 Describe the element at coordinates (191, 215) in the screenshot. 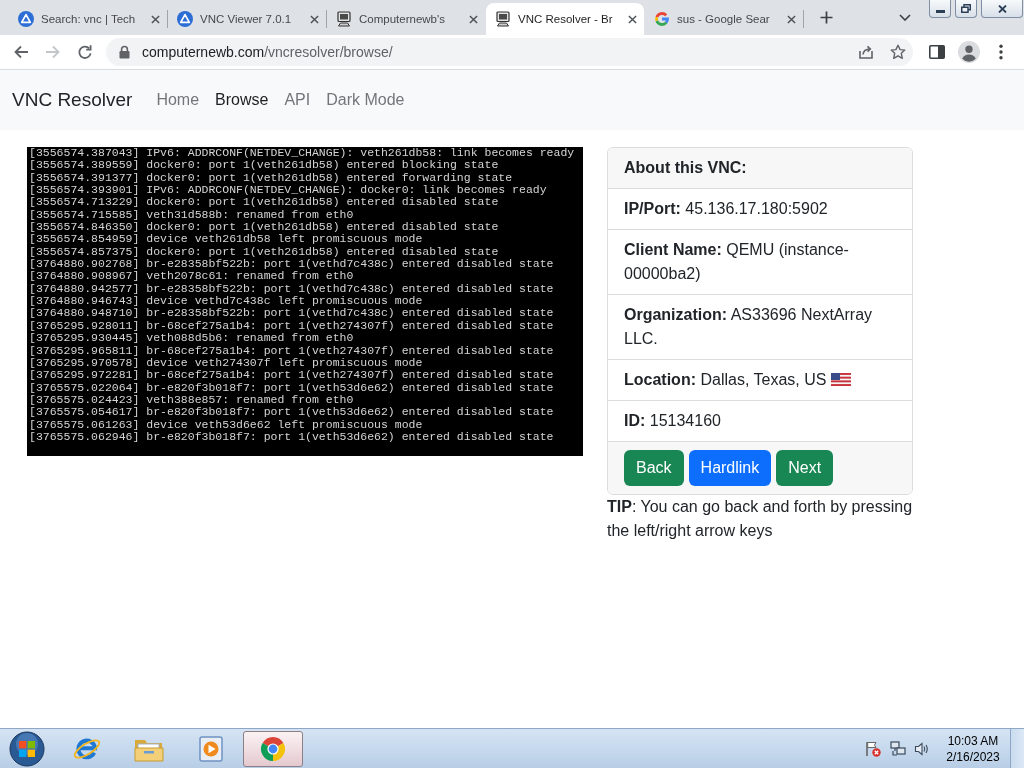

I see `console-line: [3556574.715585] veth31d588b: renamed from eth0` at that location.